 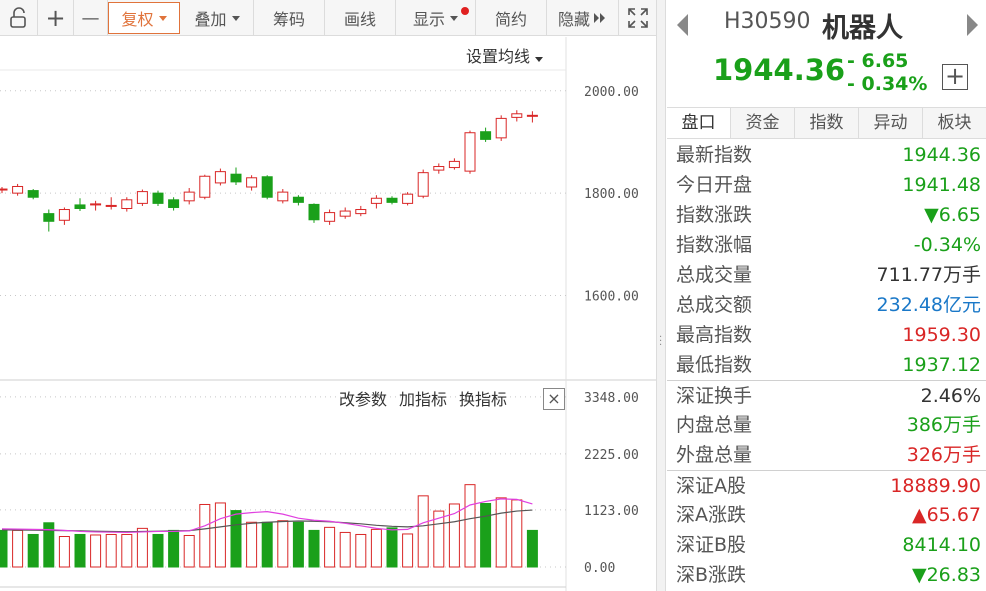 I want to click on quote-row-label: 最高指数, so click(x=714, y=335).